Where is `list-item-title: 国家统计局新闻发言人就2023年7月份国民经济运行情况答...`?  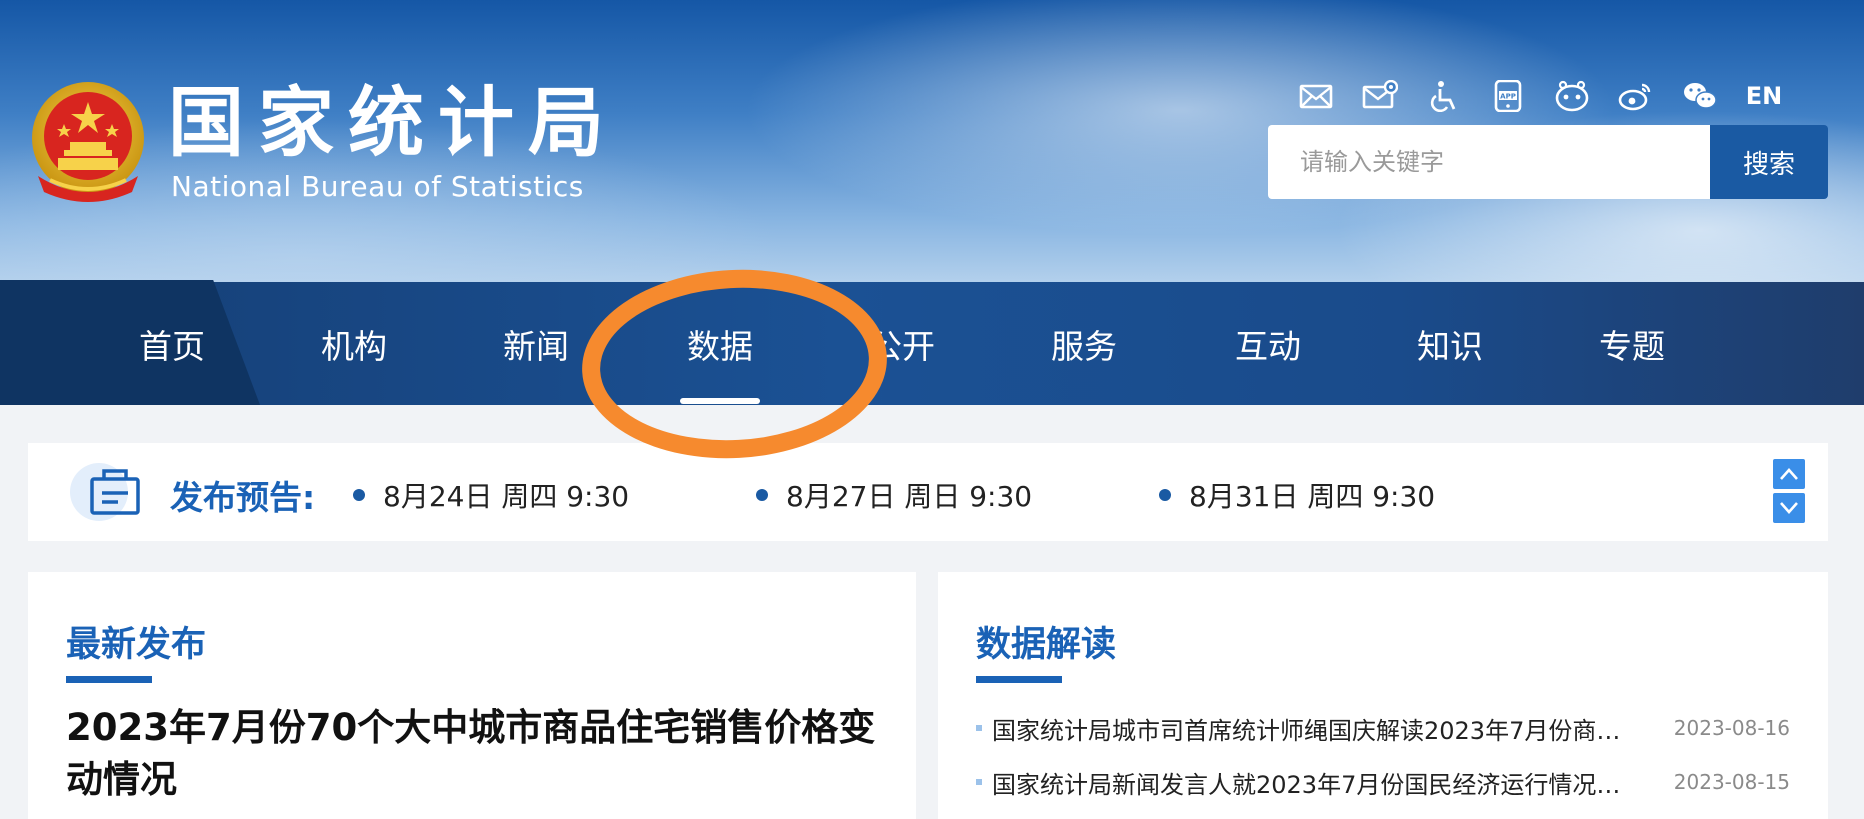
list-item-title: 国家统计局新闻发言人就2023年7月份国民经济运行情况答... is located at coordinates (1312, 784).